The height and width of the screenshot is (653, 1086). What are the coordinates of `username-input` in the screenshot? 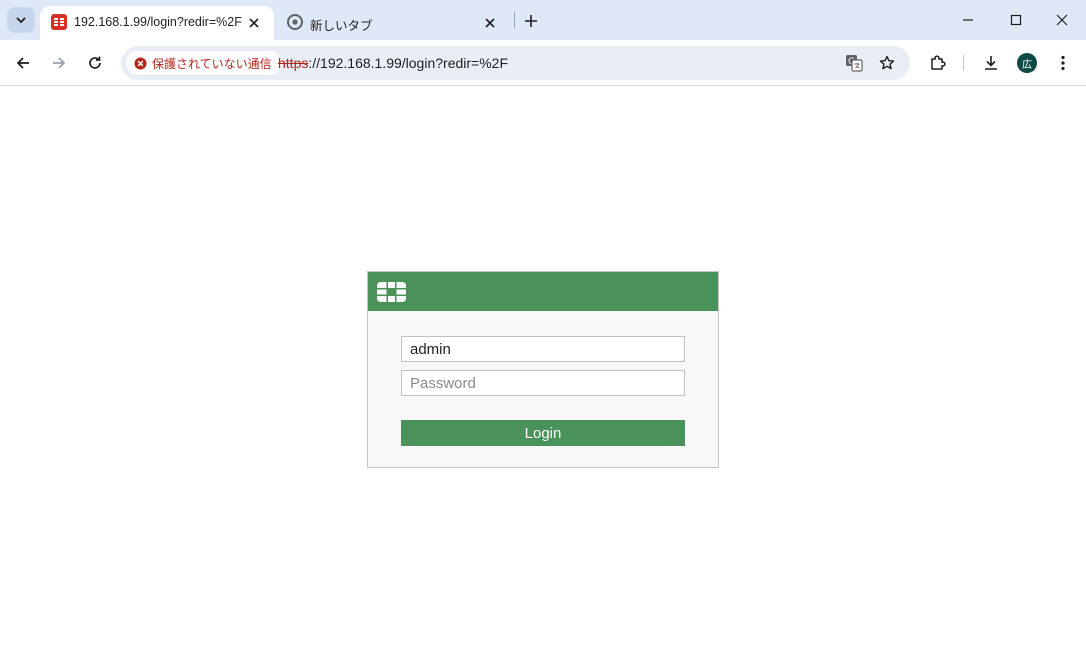 It's located at (543, 349).